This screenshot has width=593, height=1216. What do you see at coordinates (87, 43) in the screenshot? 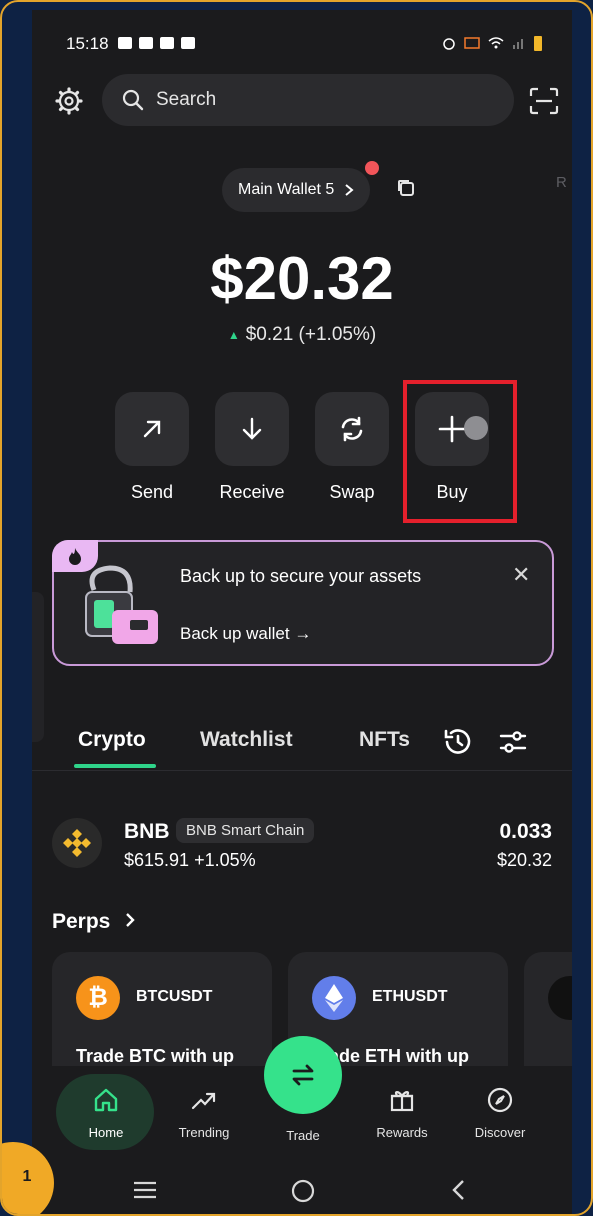
I see `status-time: 15:18` at bounding box center [87, 43].